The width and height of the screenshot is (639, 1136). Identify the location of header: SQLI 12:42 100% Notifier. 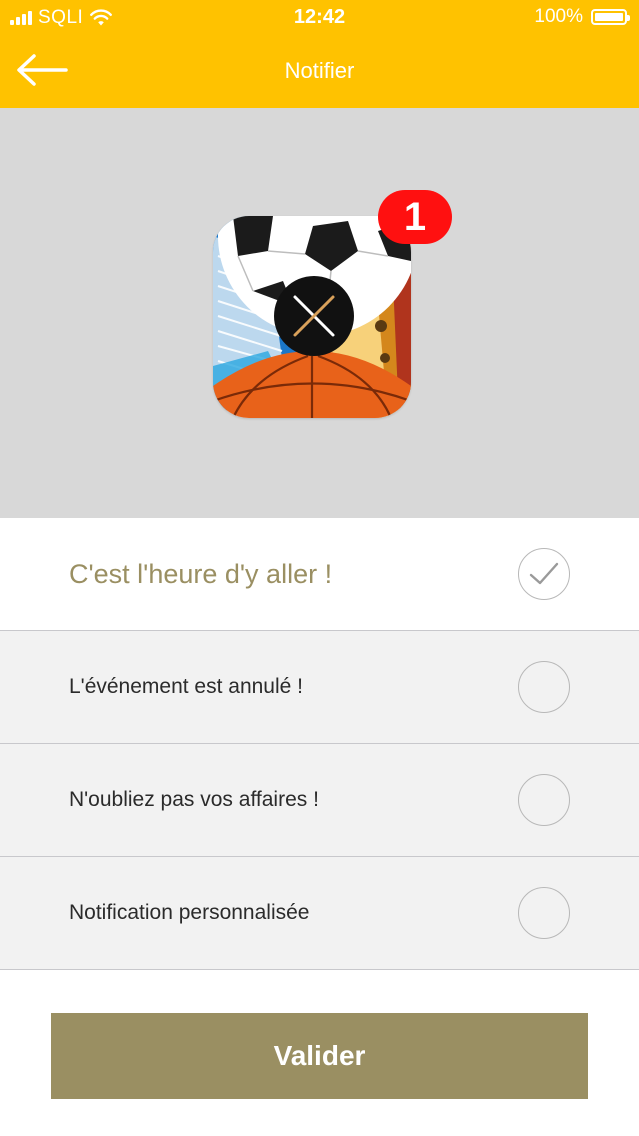
(319, 54).